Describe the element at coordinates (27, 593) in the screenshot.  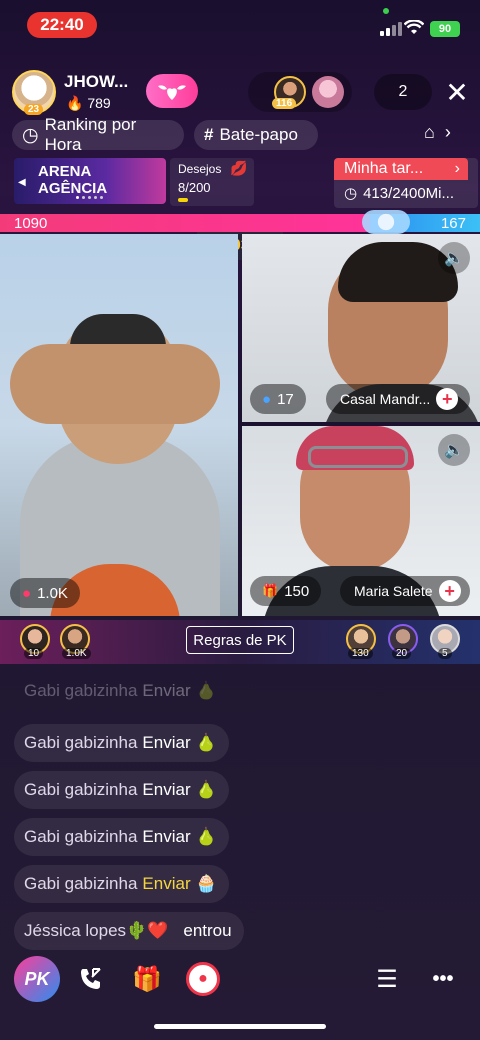
I see `heart-icon: ●` at that location.